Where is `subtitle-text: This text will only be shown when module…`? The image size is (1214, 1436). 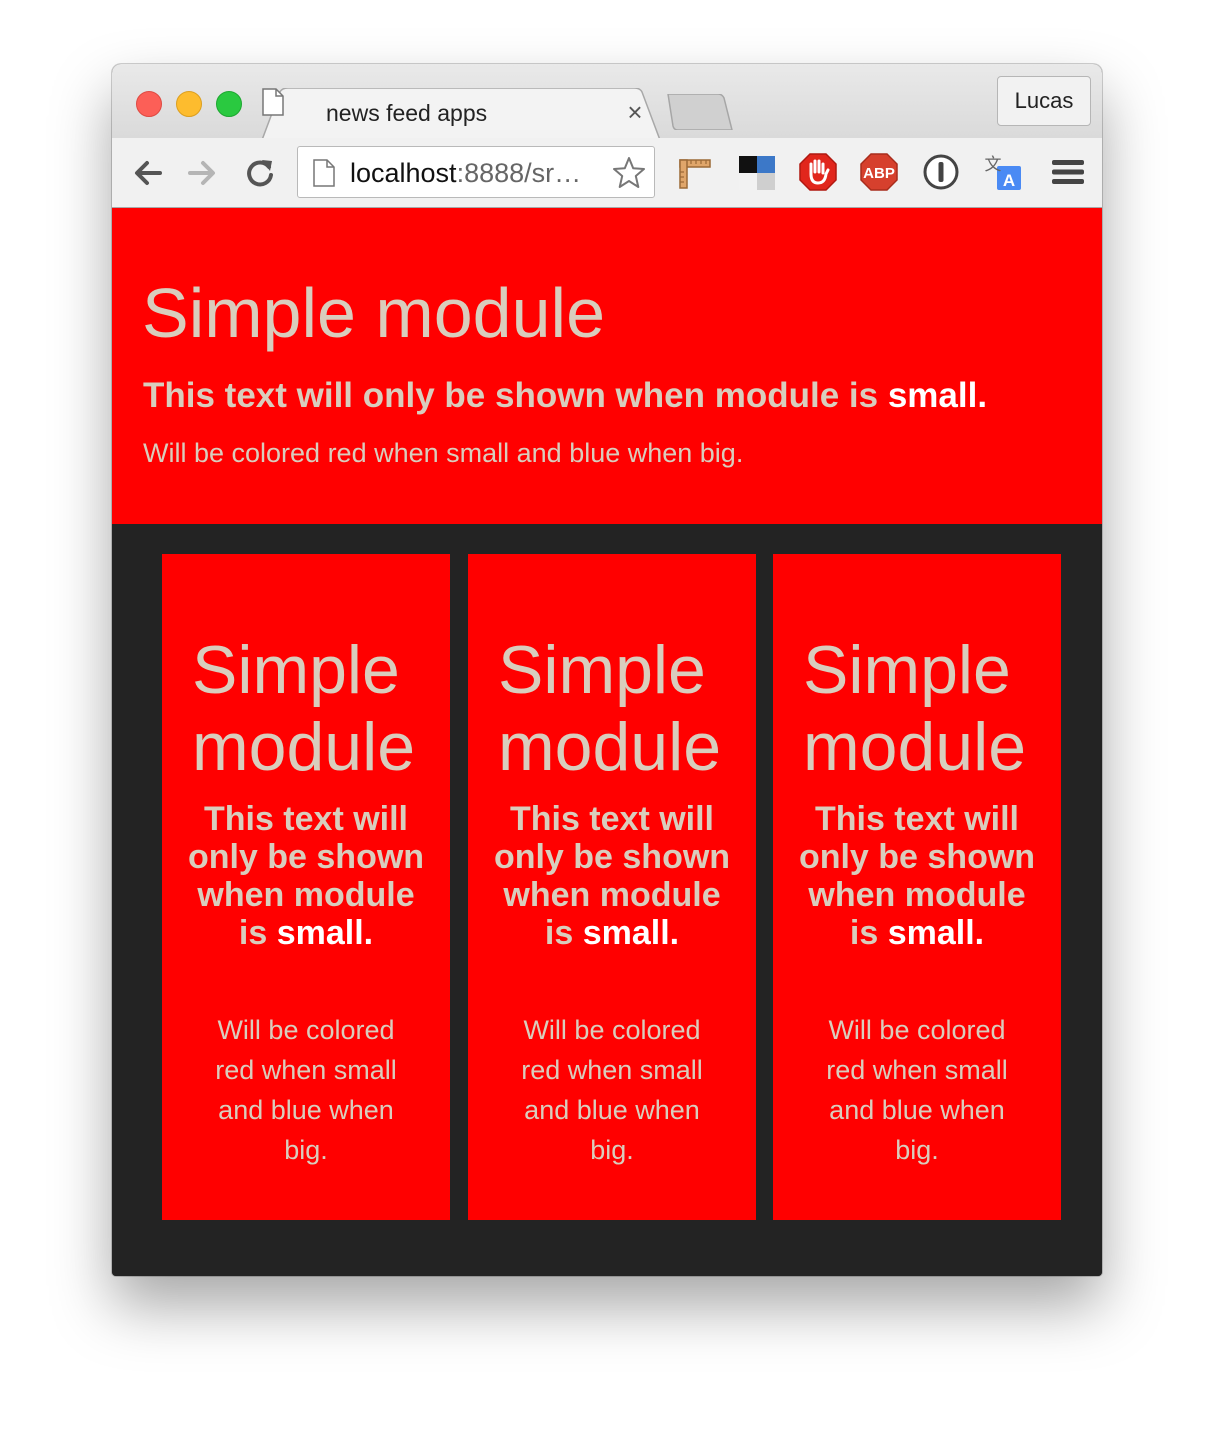
subtitle-text: This text will only be shown when module… is located at coordinates (515, 395).